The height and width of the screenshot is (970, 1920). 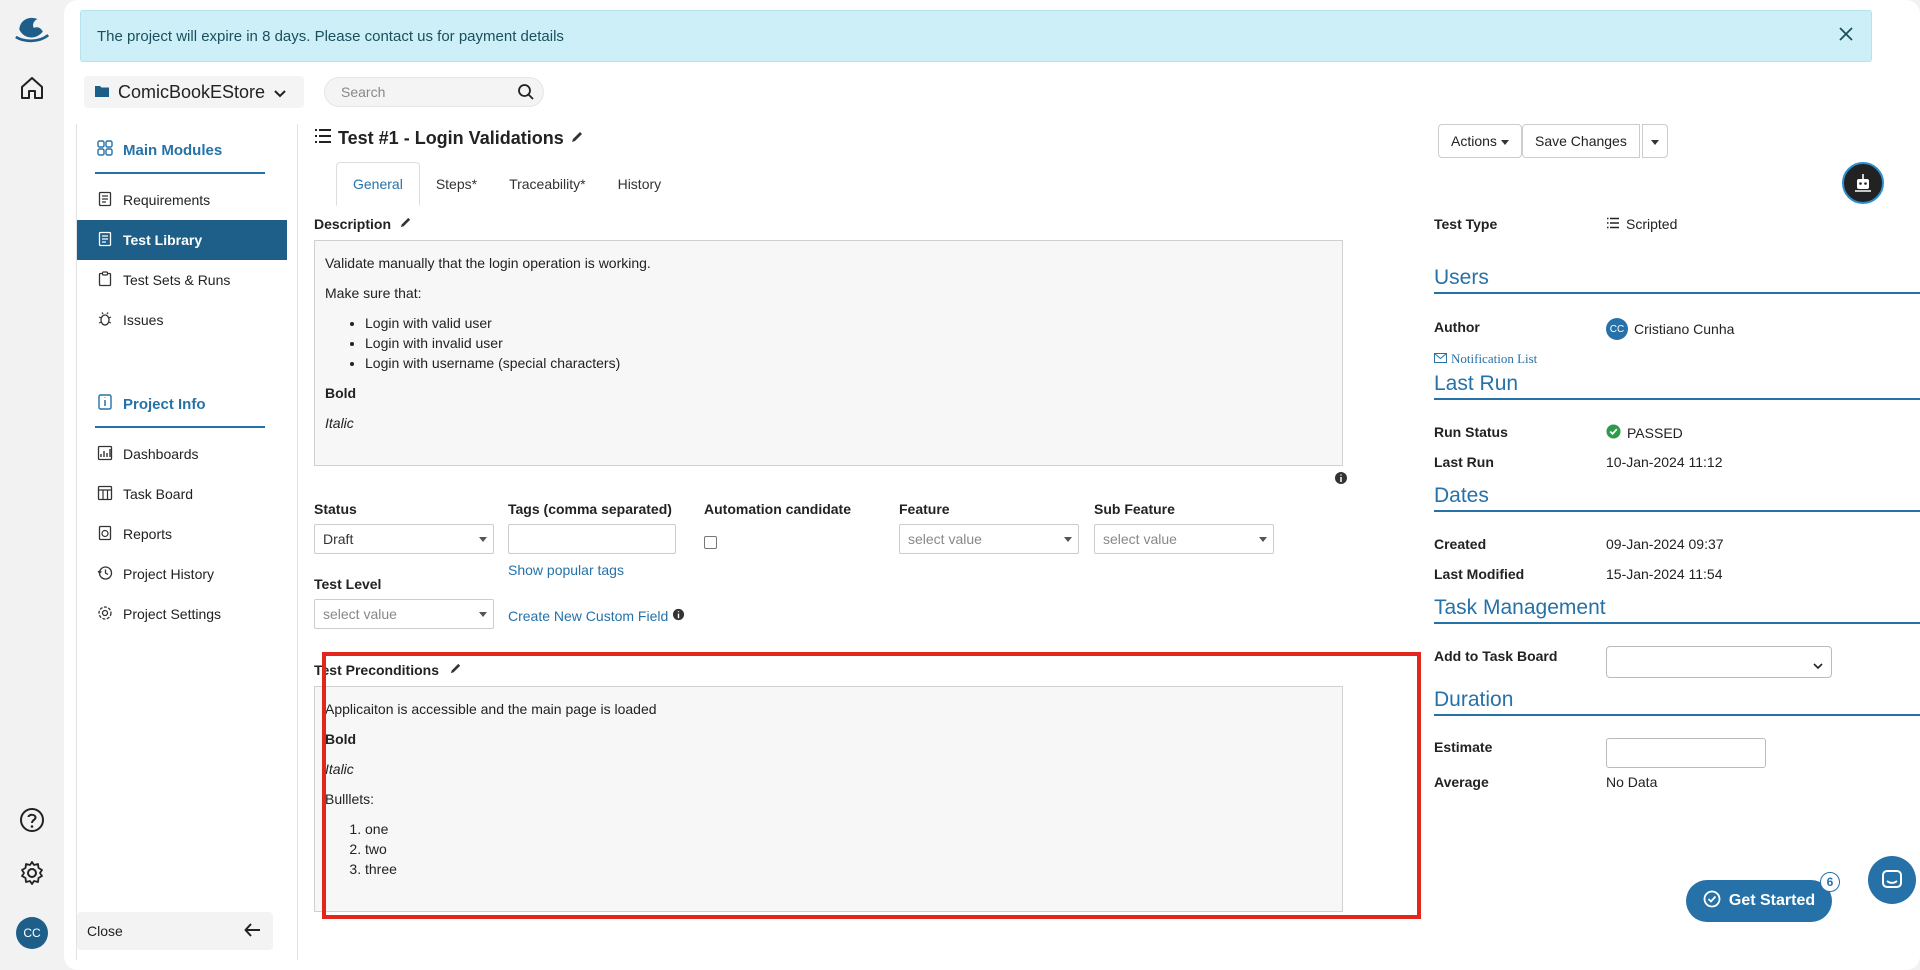 What do you see at coordinates (1684, 329) in the screenshot?
I see `author-name: Cristiano Cunha` at bounding box center [1684, 329].